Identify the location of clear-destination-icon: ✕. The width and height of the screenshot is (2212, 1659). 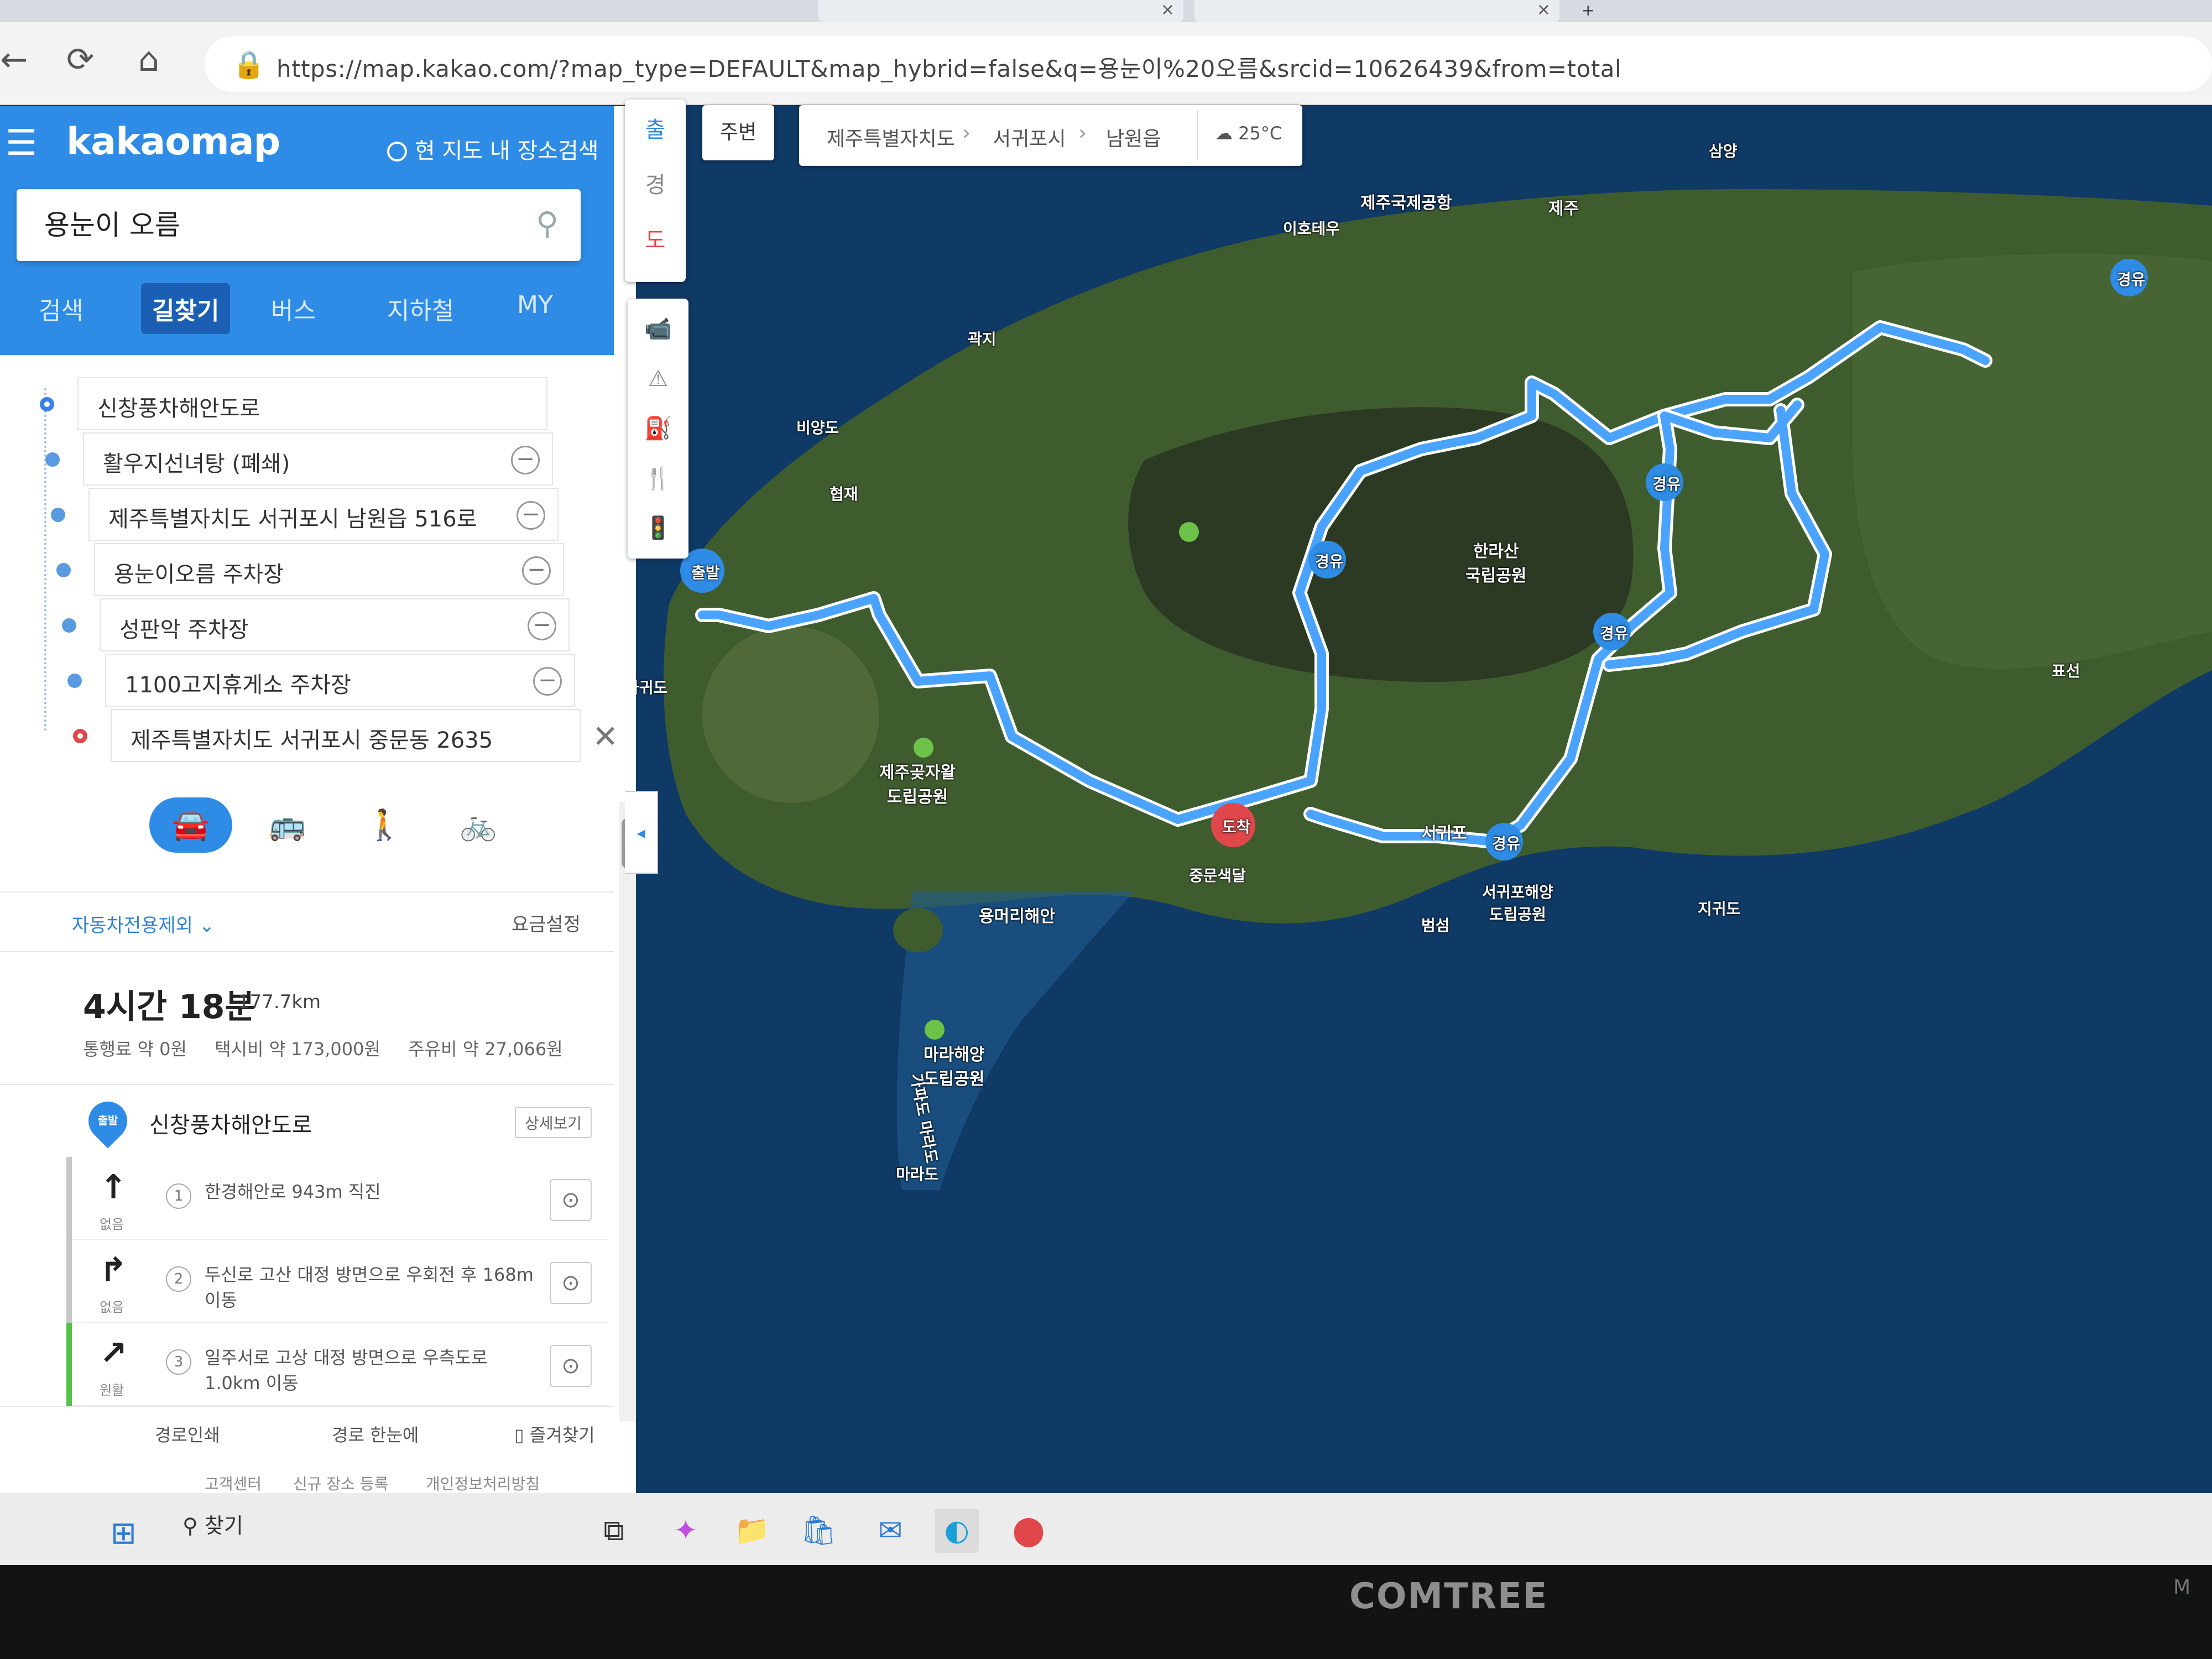
(605, 737).